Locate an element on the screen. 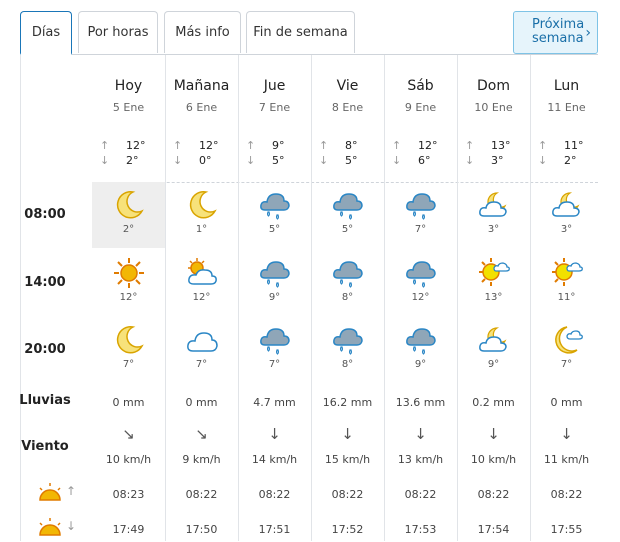  temp-max-value: 9° is located at coordinates (278, 145).